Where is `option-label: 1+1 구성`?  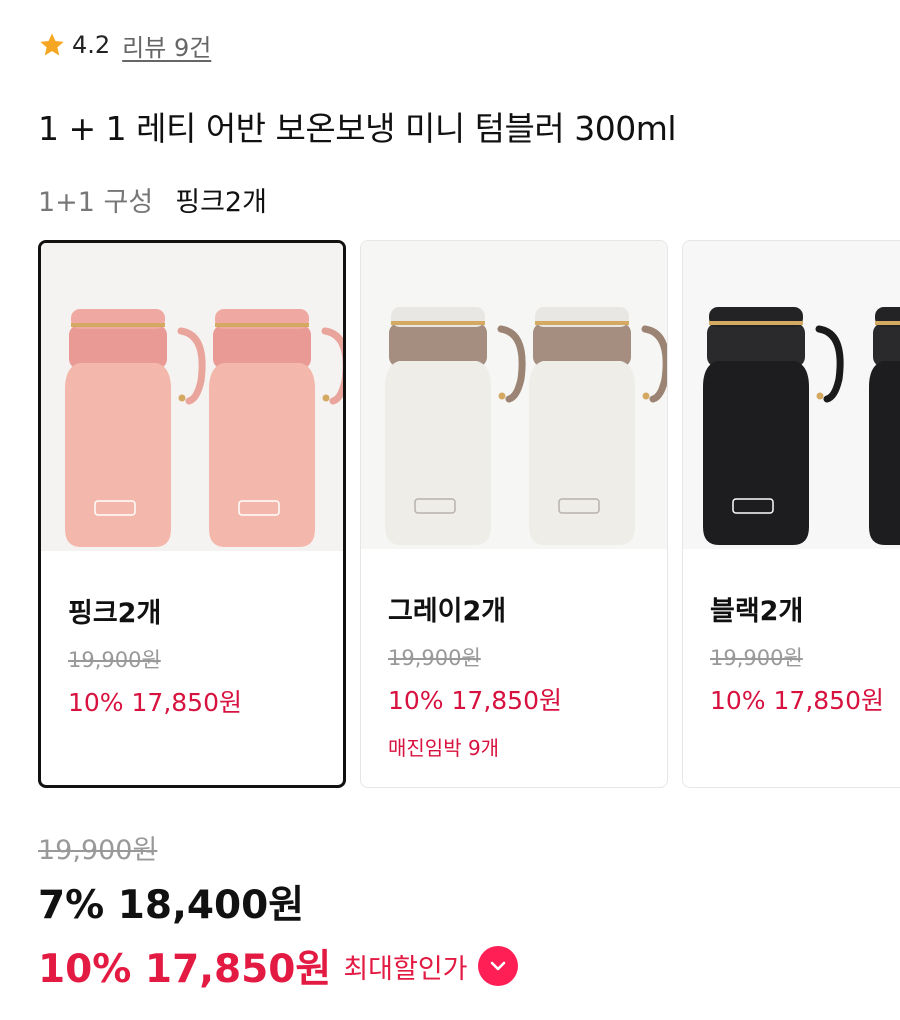
option-label: 1+1 구성 is located at coordinates (96, 202).